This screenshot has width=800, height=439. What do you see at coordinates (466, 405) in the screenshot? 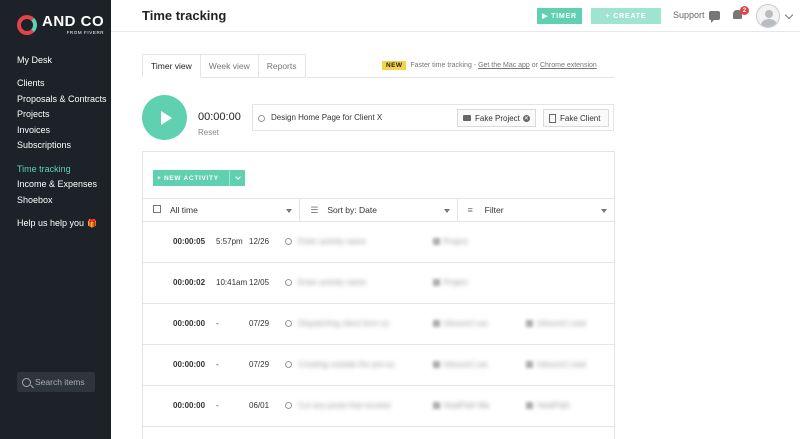
I see `row-project: HealPath Ma` at bounding box center [466, 405].